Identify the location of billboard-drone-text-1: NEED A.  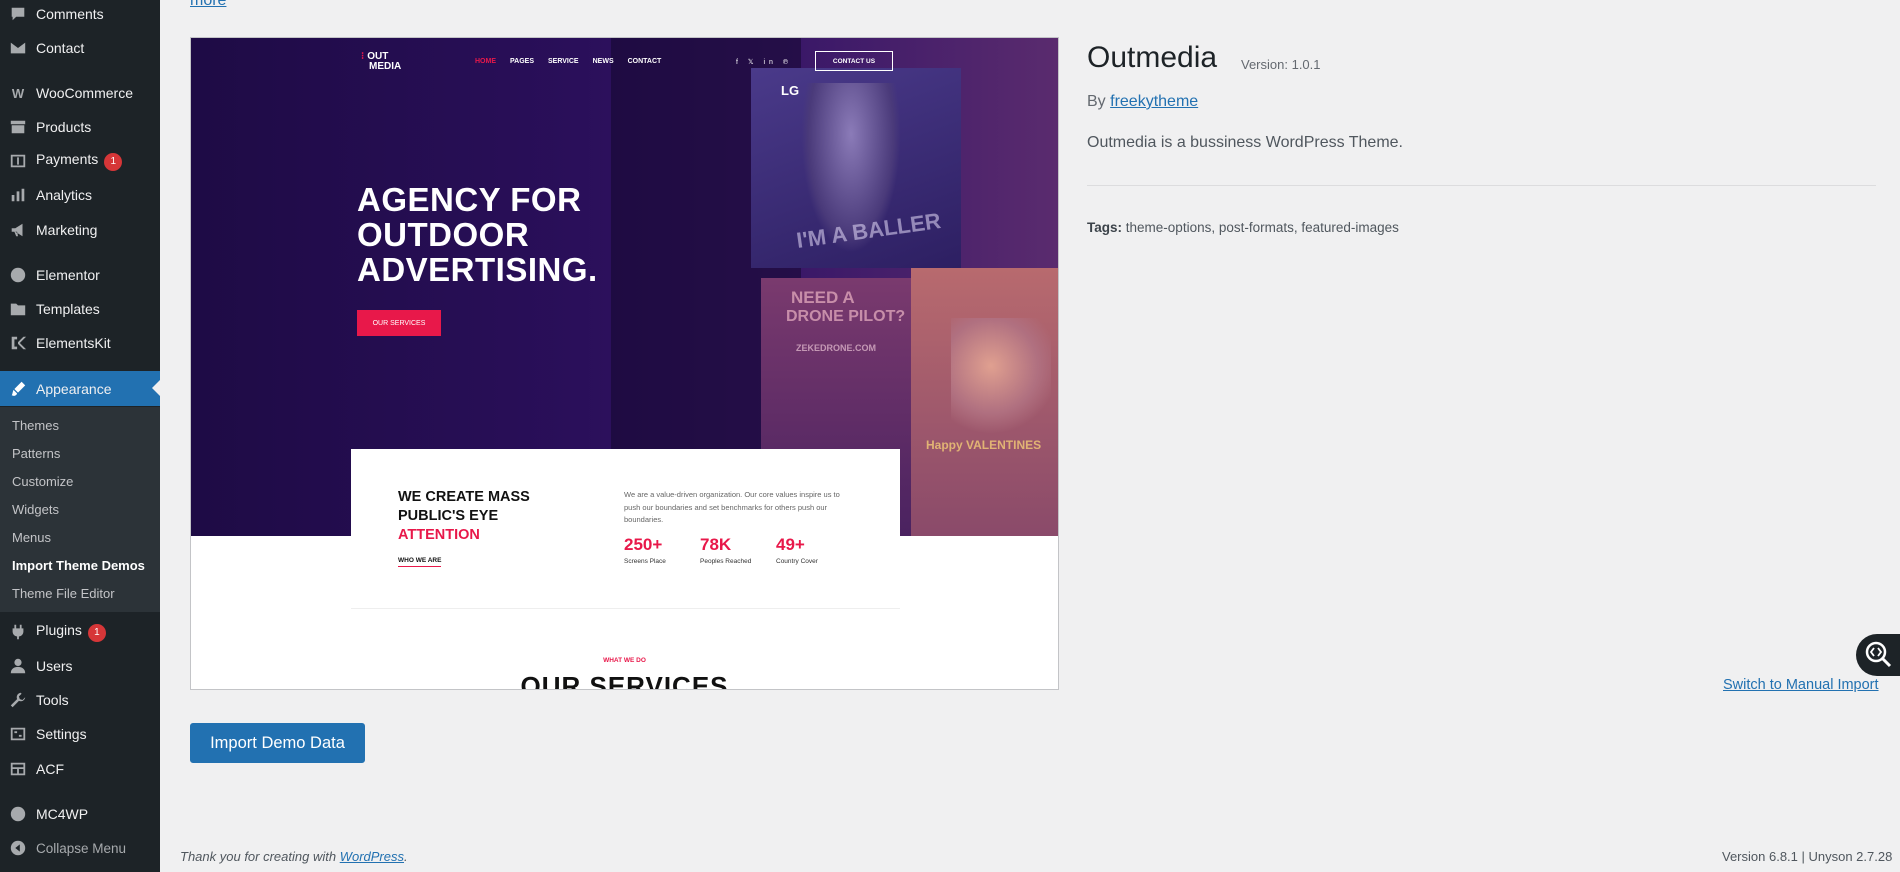
(823, 297).